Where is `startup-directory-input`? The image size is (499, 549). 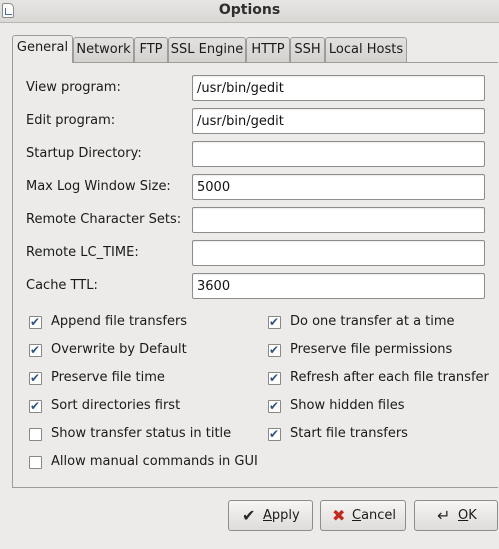
startup-directory-input is located at coordinates (338, 154).